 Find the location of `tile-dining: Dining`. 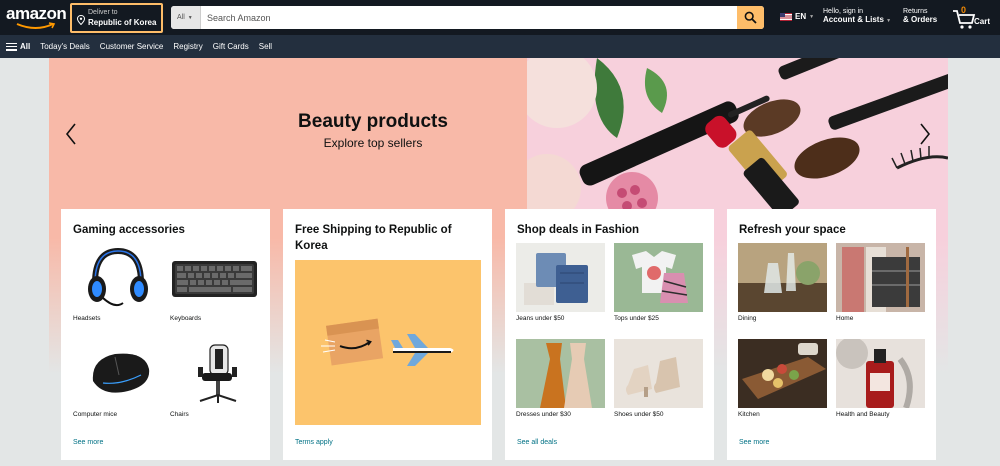

tile-dining: Dining is located at coordinates (782, 282).